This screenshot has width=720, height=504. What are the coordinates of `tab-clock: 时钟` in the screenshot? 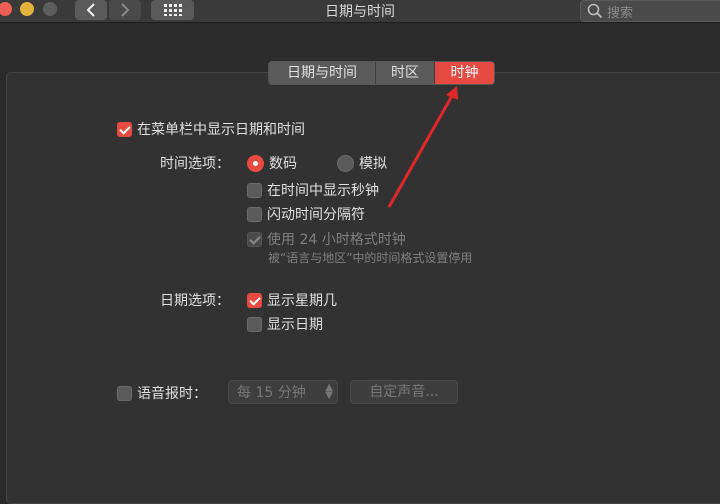 It's located at (464, 73).